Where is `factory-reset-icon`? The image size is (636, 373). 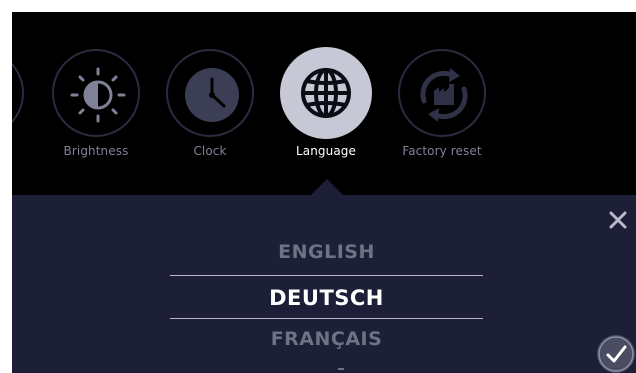 factory-reset-icon is located at coordinates (444, 95).